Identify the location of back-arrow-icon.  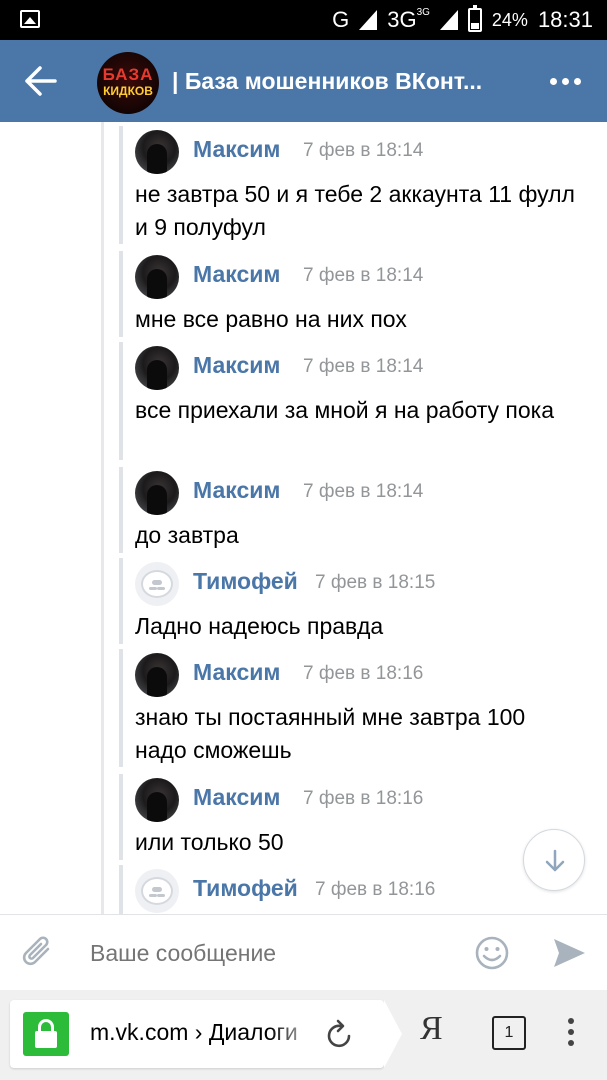
(40, 81).